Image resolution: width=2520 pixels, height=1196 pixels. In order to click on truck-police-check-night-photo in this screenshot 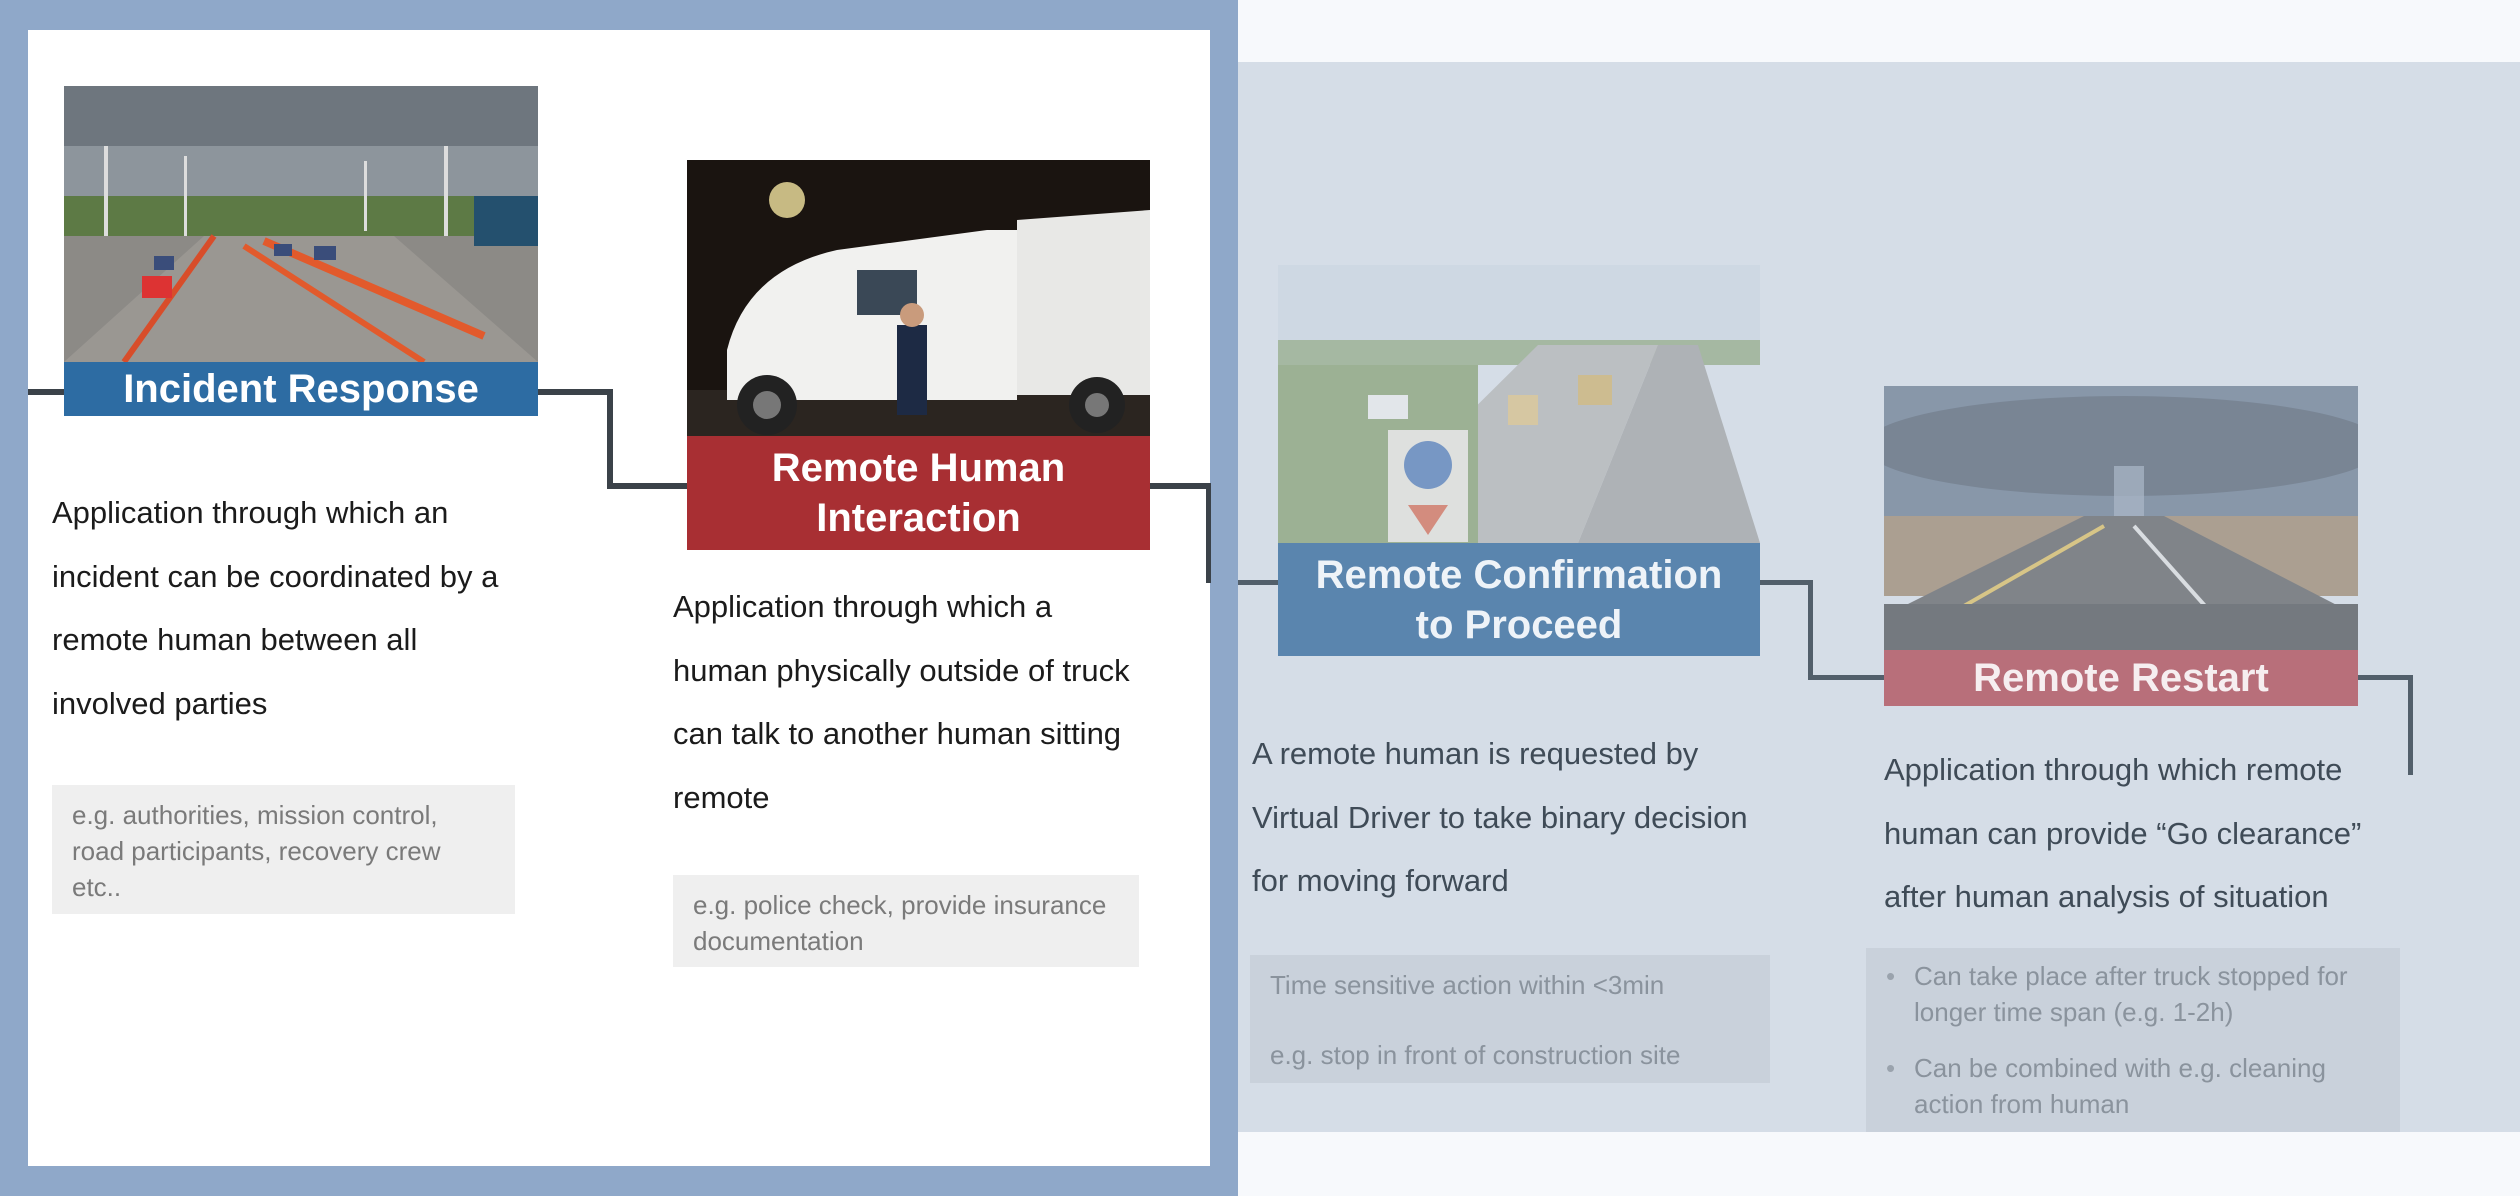, I will do `click(918, 298)`.